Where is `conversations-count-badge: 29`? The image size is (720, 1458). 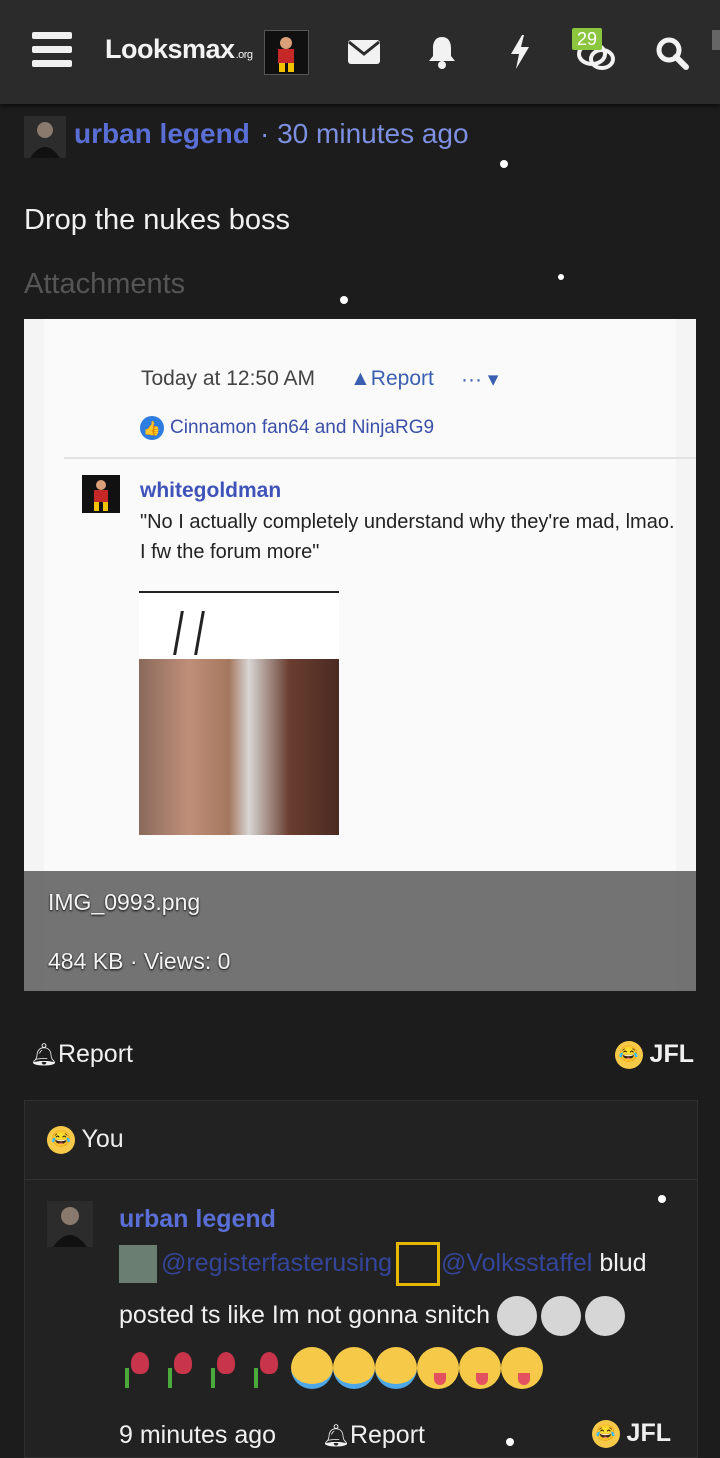
conversations-count-badge: 29 is located at coordinates (587, 39).